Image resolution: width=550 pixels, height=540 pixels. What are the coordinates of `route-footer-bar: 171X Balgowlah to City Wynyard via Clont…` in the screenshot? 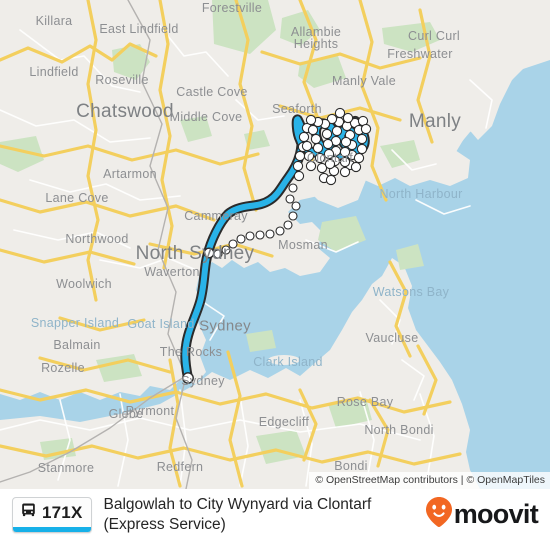 It's located at (275, 514).